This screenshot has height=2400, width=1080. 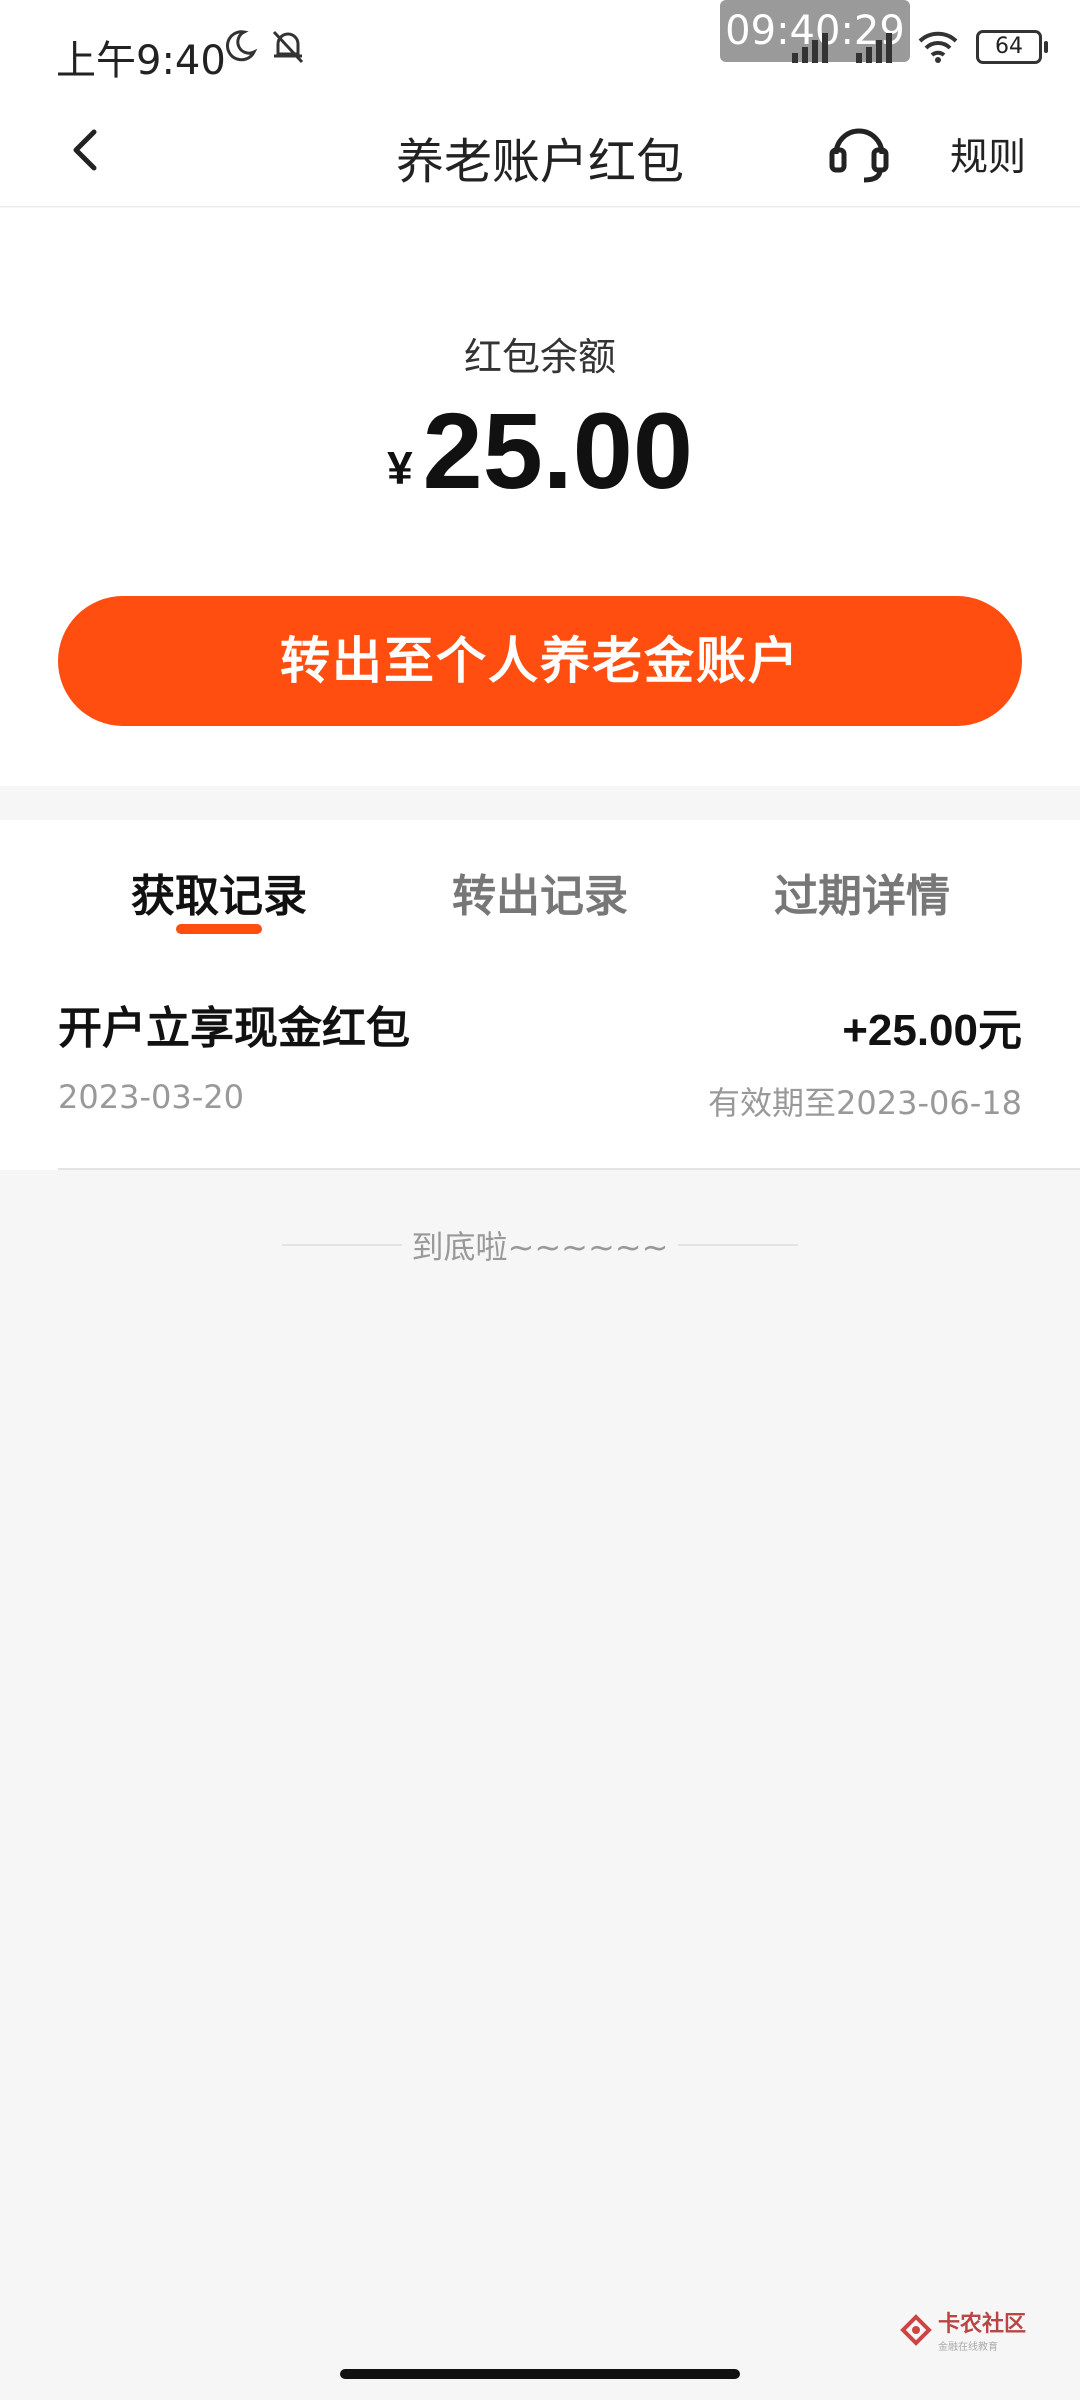 I want to click on balance-amount: ¥25.00, so click(x=540, y=450).